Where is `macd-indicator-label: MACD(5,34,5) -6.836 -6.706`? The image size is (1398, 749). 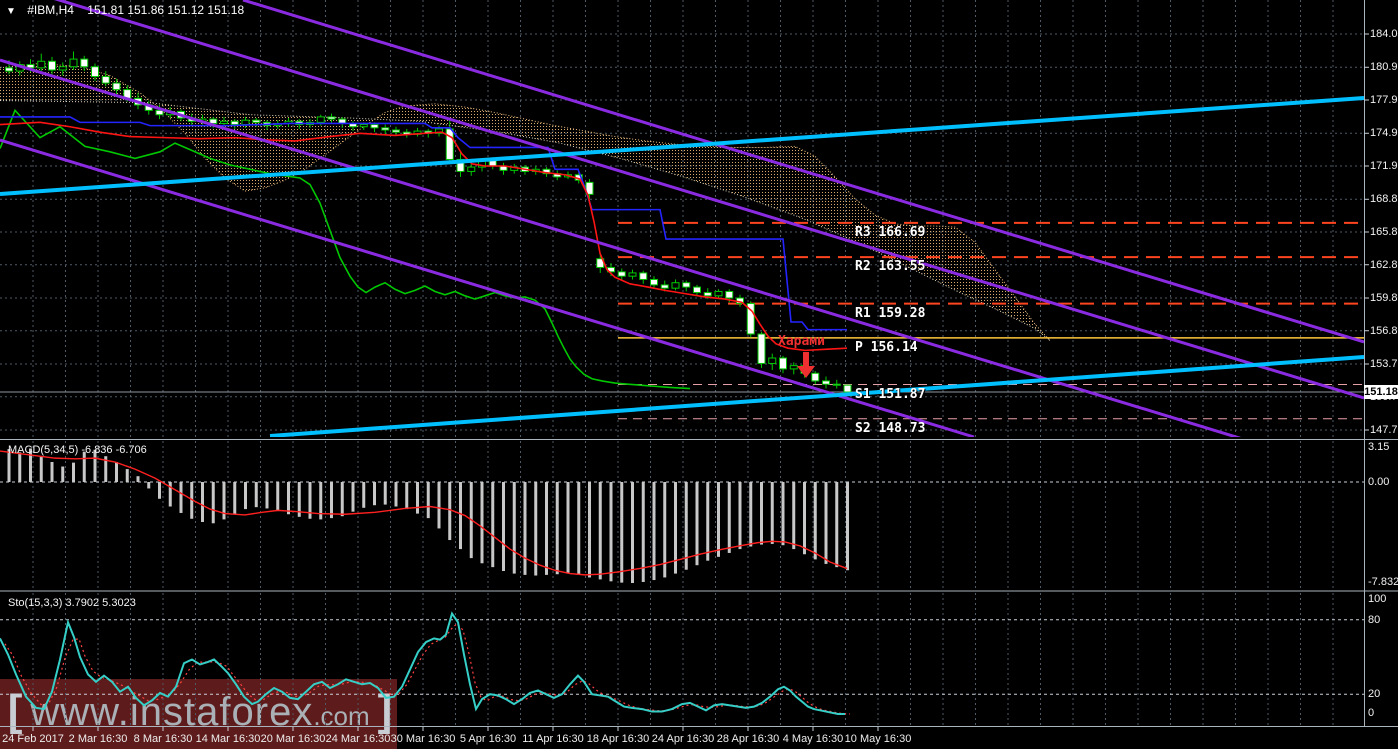
macd-indicator-label: MACD(5,34,5) -6.836 -6.706 is located at coordinates (77, 450).